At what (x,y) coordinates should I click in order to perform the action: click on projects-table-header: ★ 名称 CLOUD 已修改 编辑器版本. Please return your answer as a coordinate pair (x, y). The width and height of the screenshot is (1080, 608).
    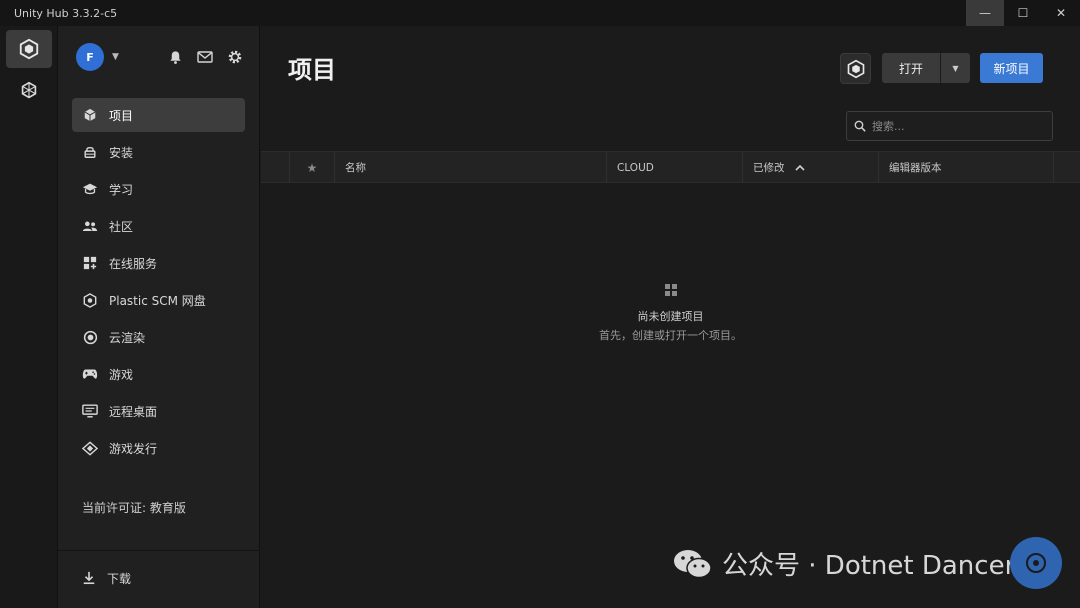
    Looking at the image, I should click on (670, 167).